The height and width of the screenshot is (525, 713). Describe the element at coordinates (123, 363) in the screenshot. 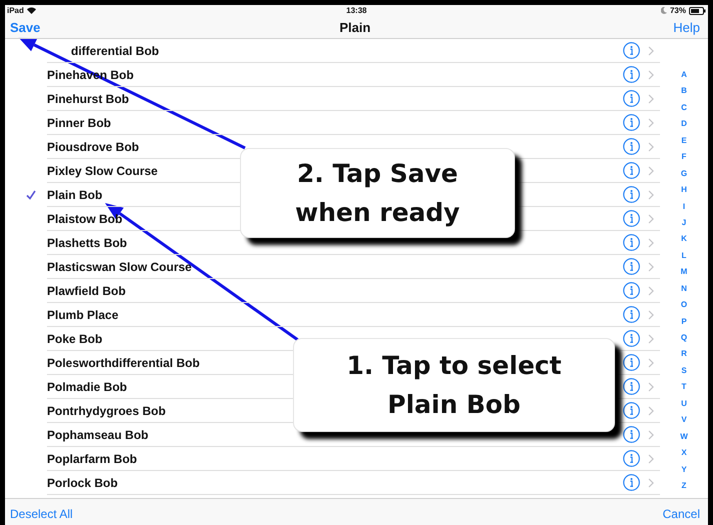

I see `method-name: Polesworthdifferential Bob` at that location.